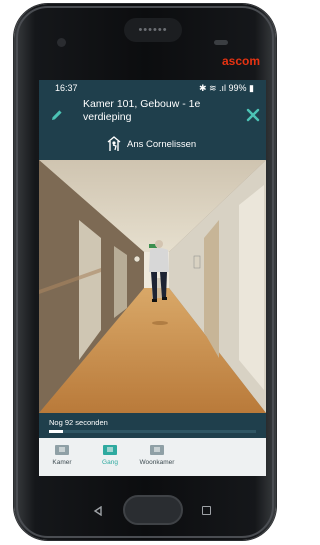 Image resolution: width=320 pixels, height=545 pixels. I want to click on status-time: 16:37, so click(66, 88).